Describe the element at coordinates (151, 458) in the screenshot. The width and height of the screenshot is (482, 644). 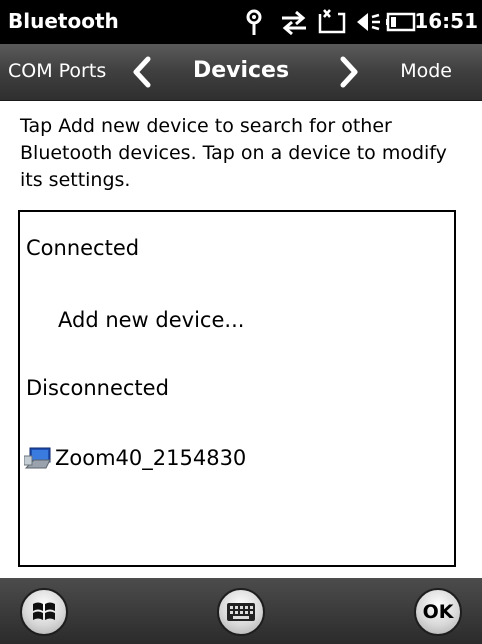
I see `device-name: Zoom40_2154830` at that location.